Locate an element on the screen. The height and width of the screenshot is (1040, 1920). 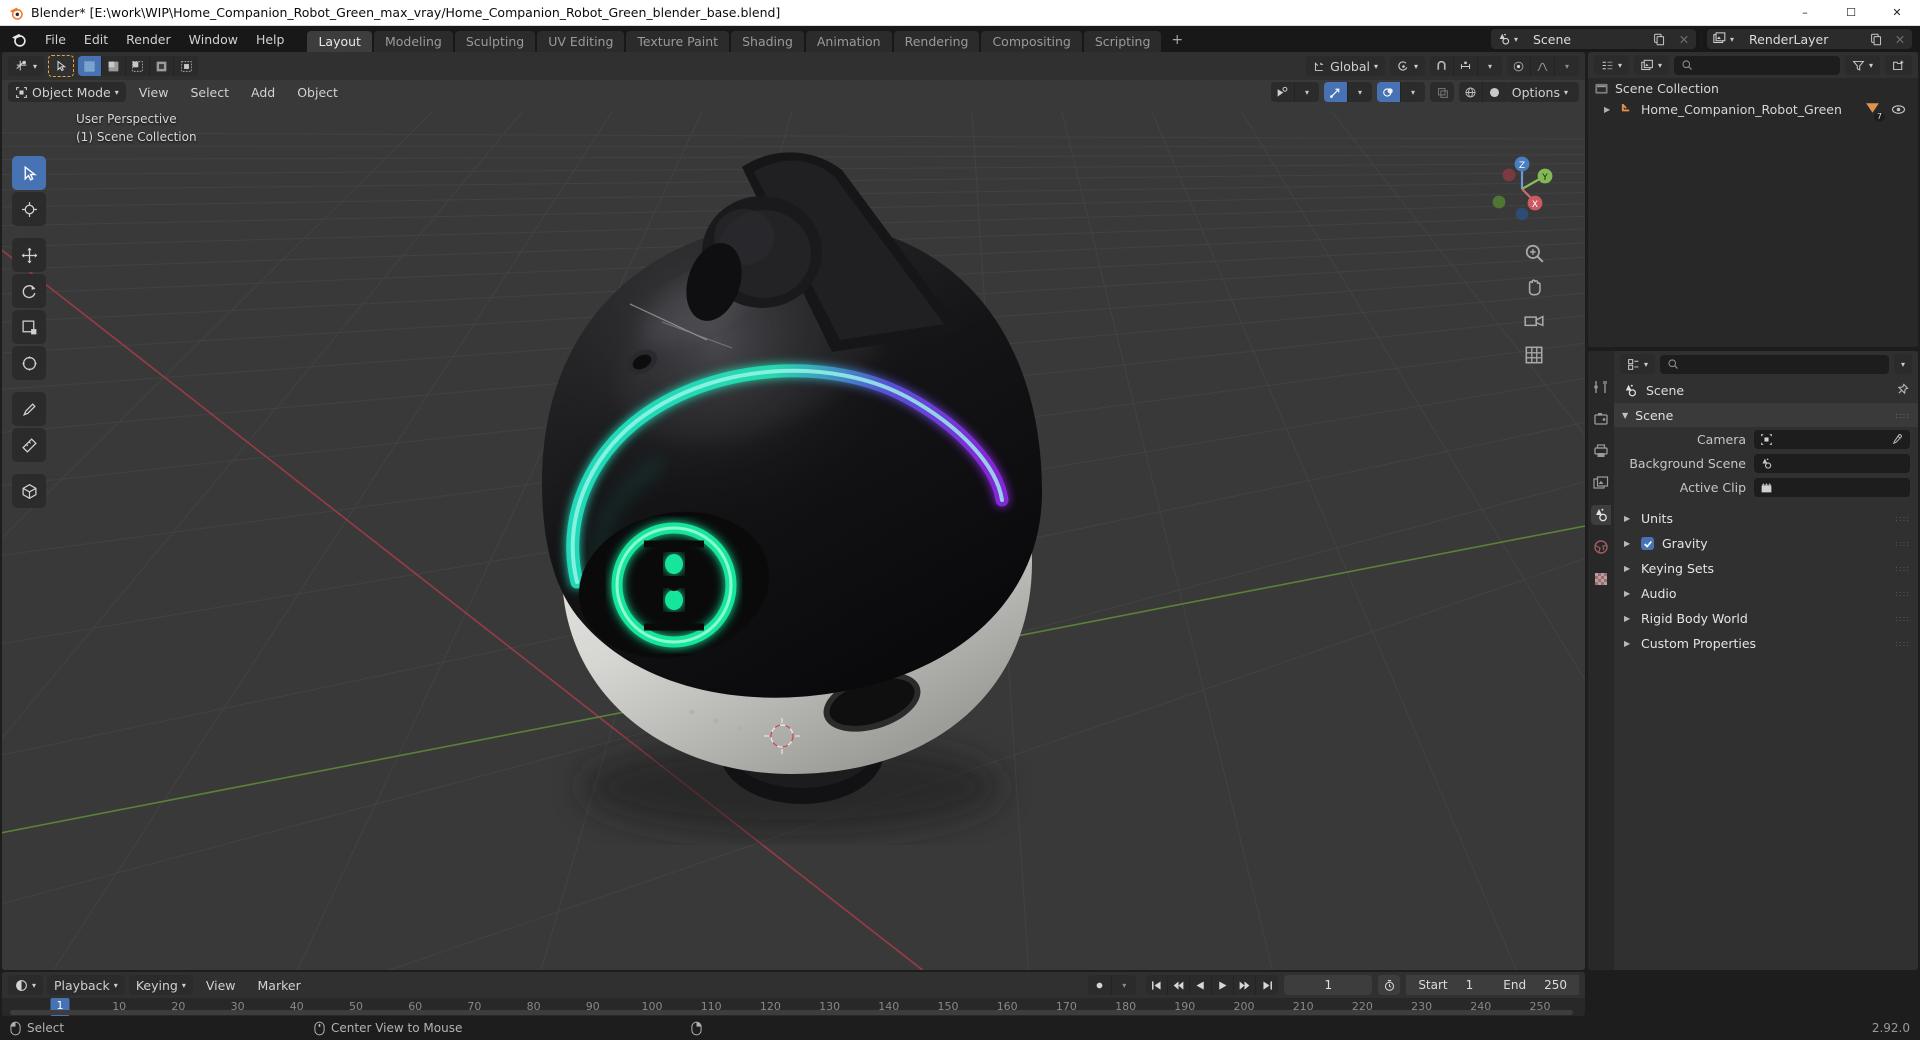
timeline-editor-type-button: ▾ is located at coordinates (26, 985).